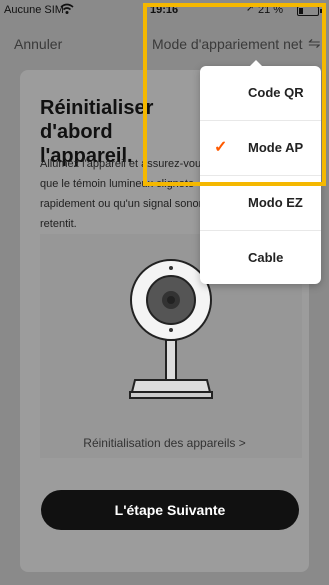  What do you see at coordinates (38, 44) in the screenshot?
I see `cancel-button: Annuler` at bounding box center [38, 44].